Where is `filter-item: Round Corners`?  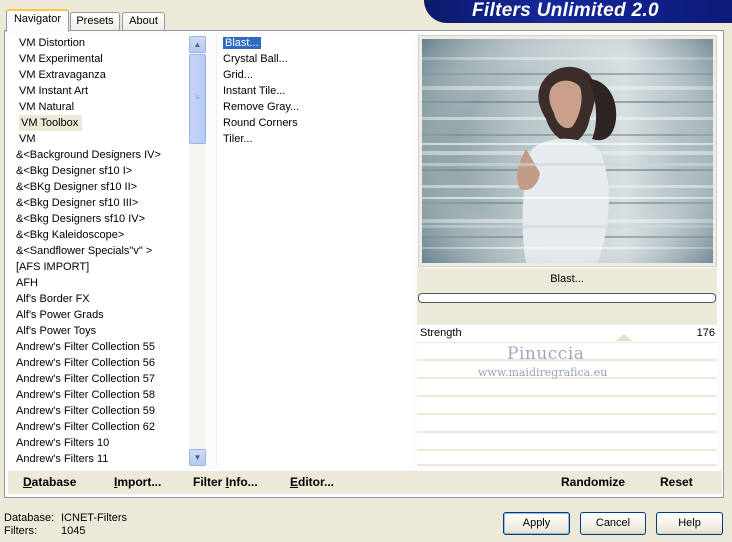
filter-item: Round Corners is located at coordinates (314, 123).